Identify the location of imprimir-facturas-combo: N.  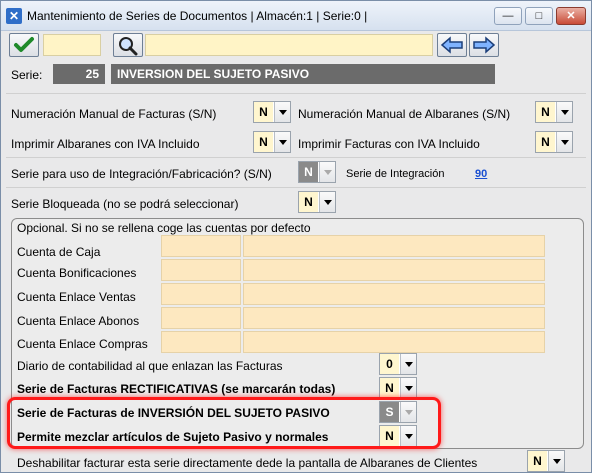
(554, 142).